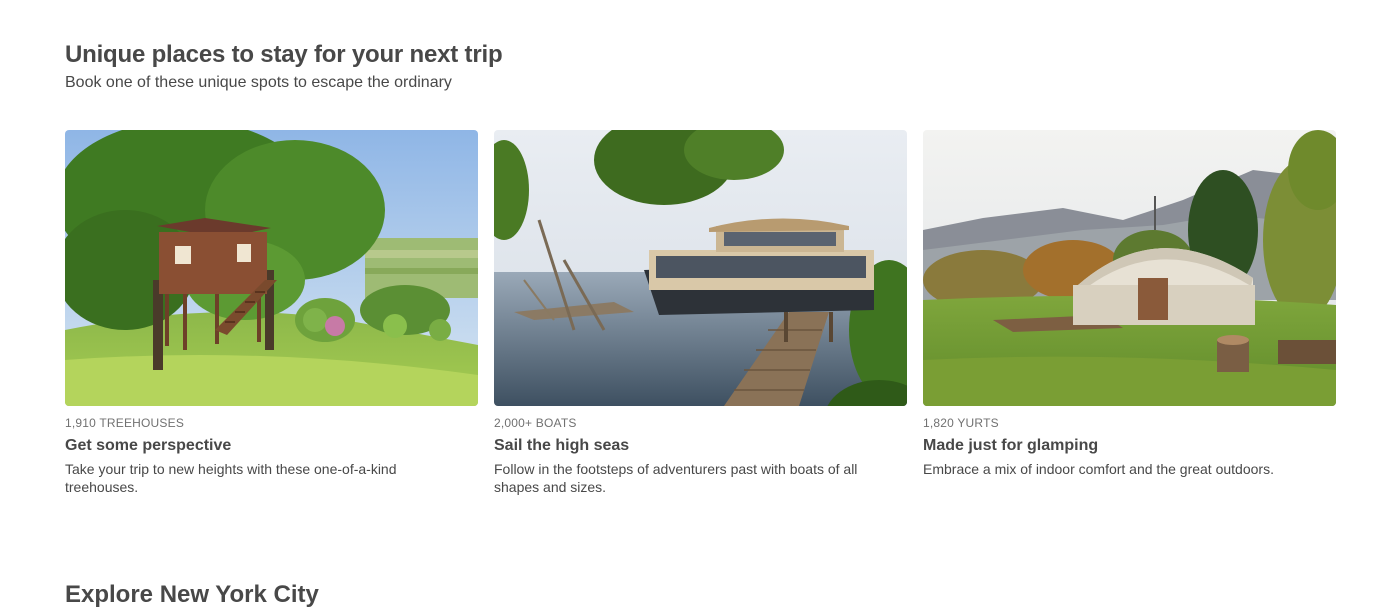 The height and width of the screenshot is (610, 1379). I want to click on boats-title: Sail the high seas, so click(700, 446).